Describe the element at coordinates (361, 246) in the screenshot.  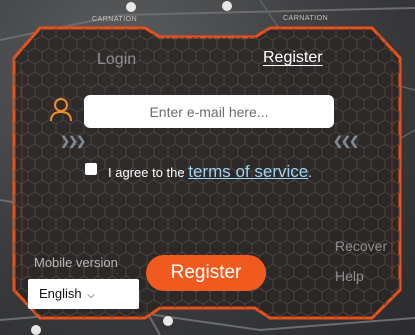
I see `recover-link: Recover` at that location.